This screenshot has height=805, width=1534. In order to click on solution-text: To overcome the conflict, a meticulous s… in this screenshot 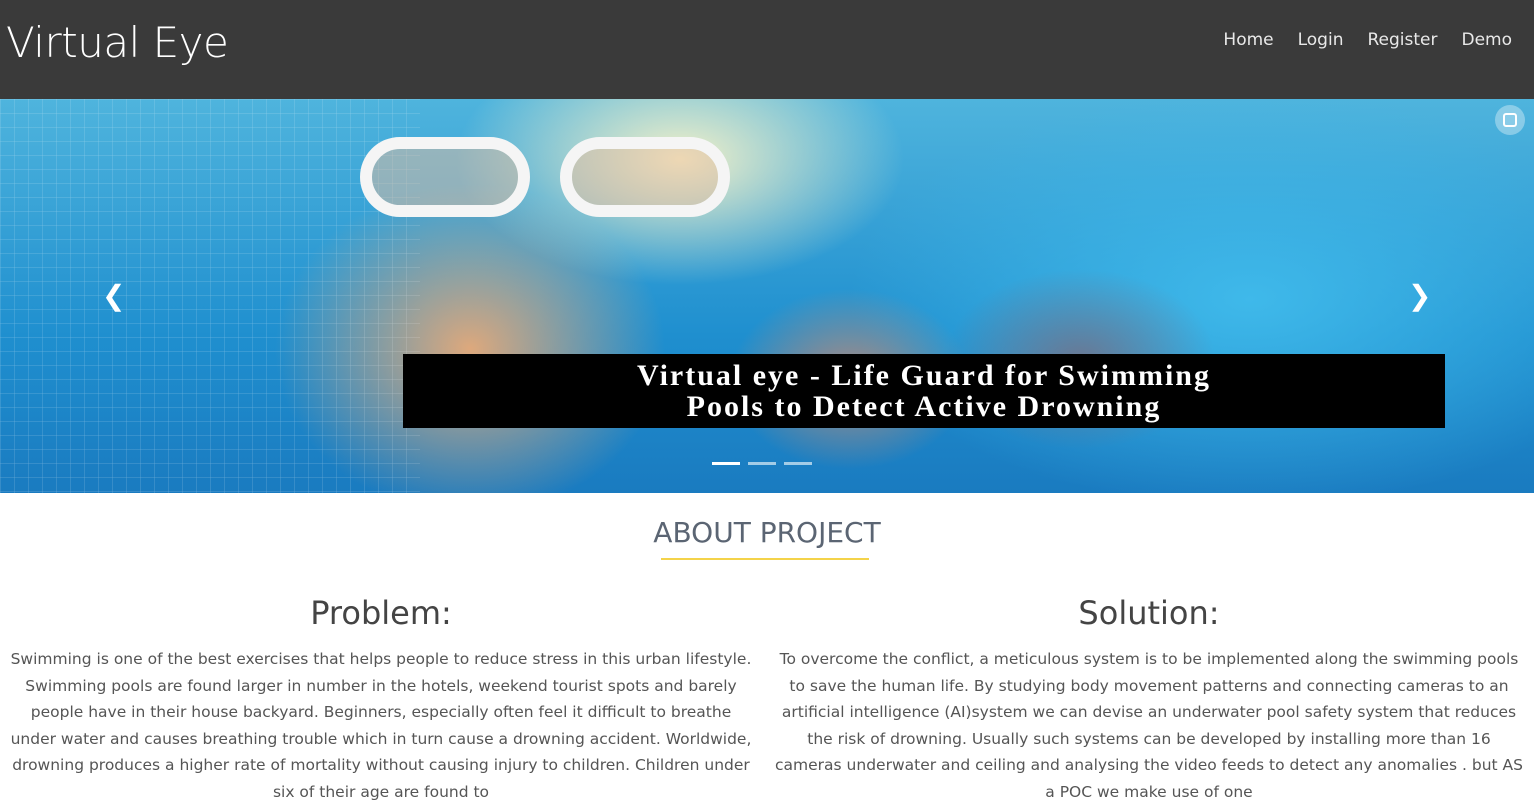, I will do `click(1149, 725)`.